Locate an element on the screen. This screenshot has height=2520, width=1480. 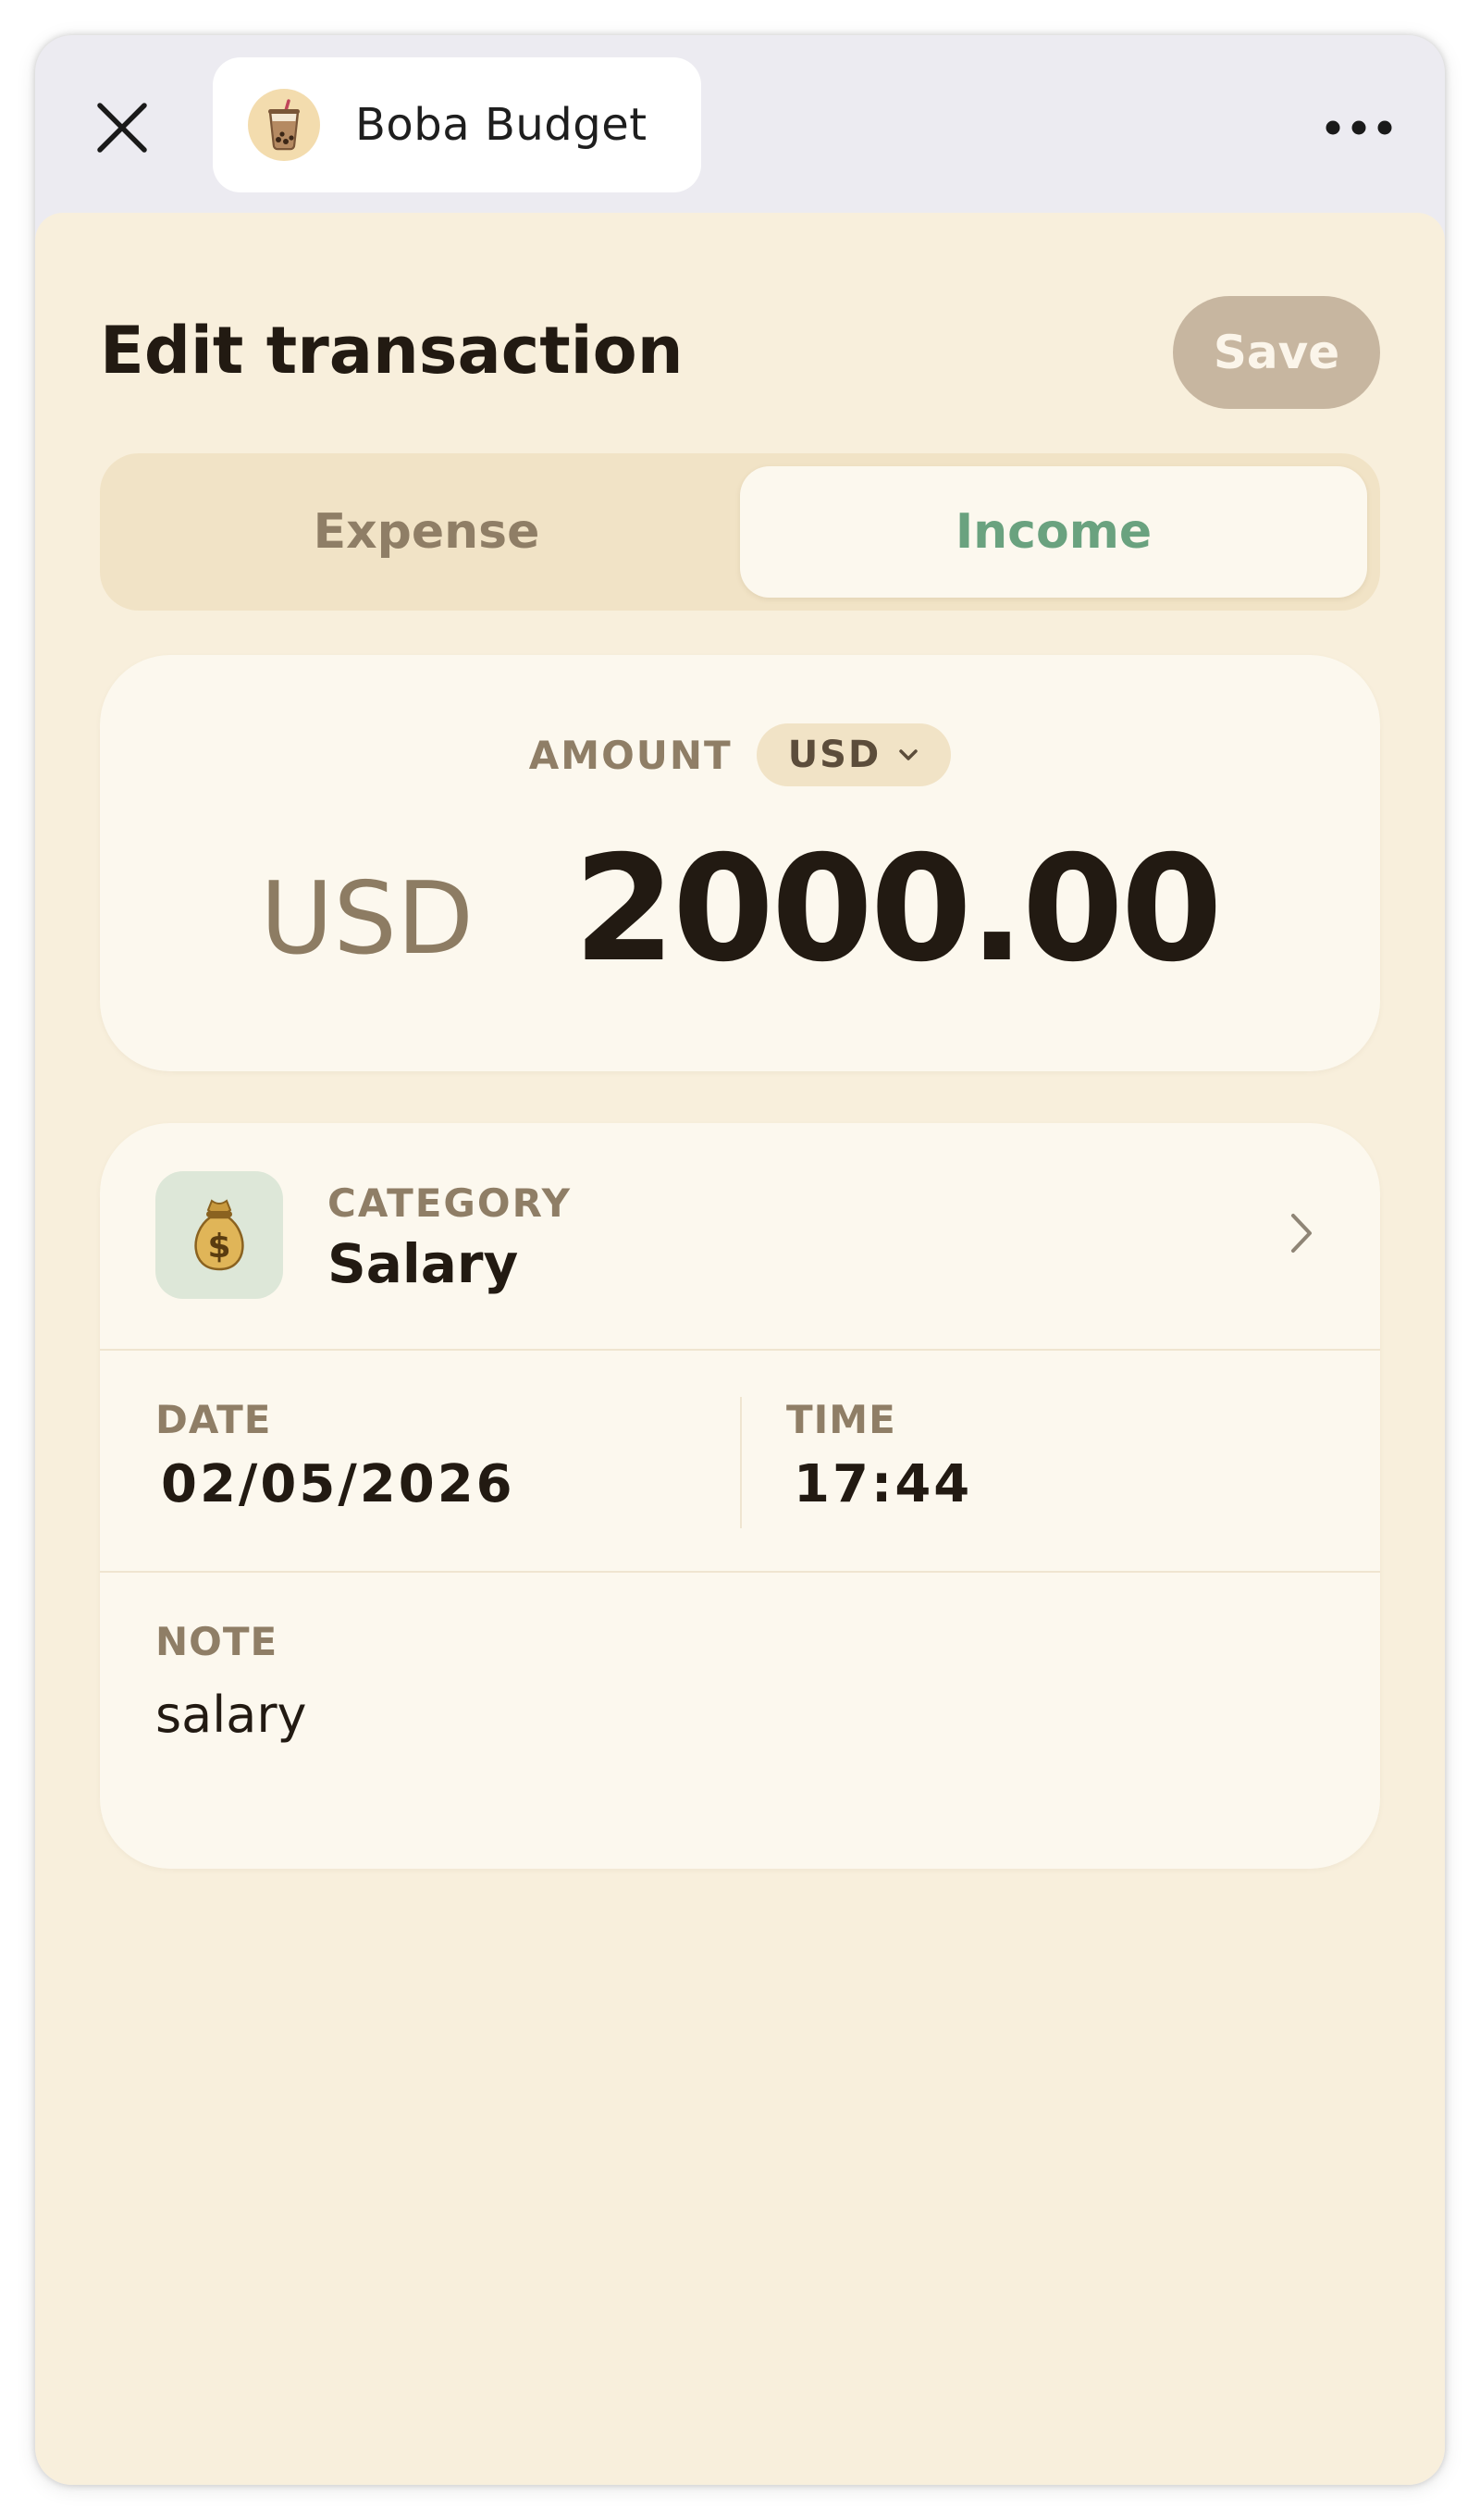
date-value: 02/05/2026 is located at coordinates (338, 1484).